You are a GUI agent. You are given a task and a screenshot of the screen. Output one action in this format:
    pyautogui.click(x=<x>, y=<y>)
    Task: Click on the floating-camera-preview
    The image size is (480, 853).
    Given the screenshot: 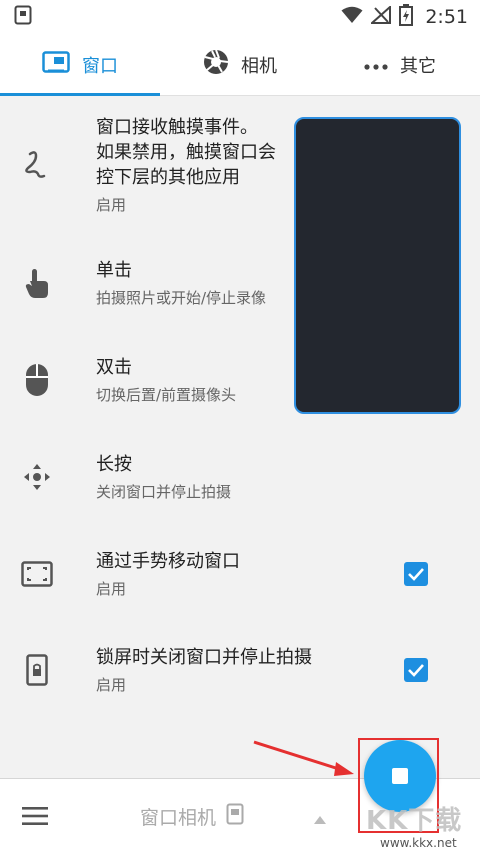 What is the action you would take?
    pyautogui.click(x=377, y=265)
    